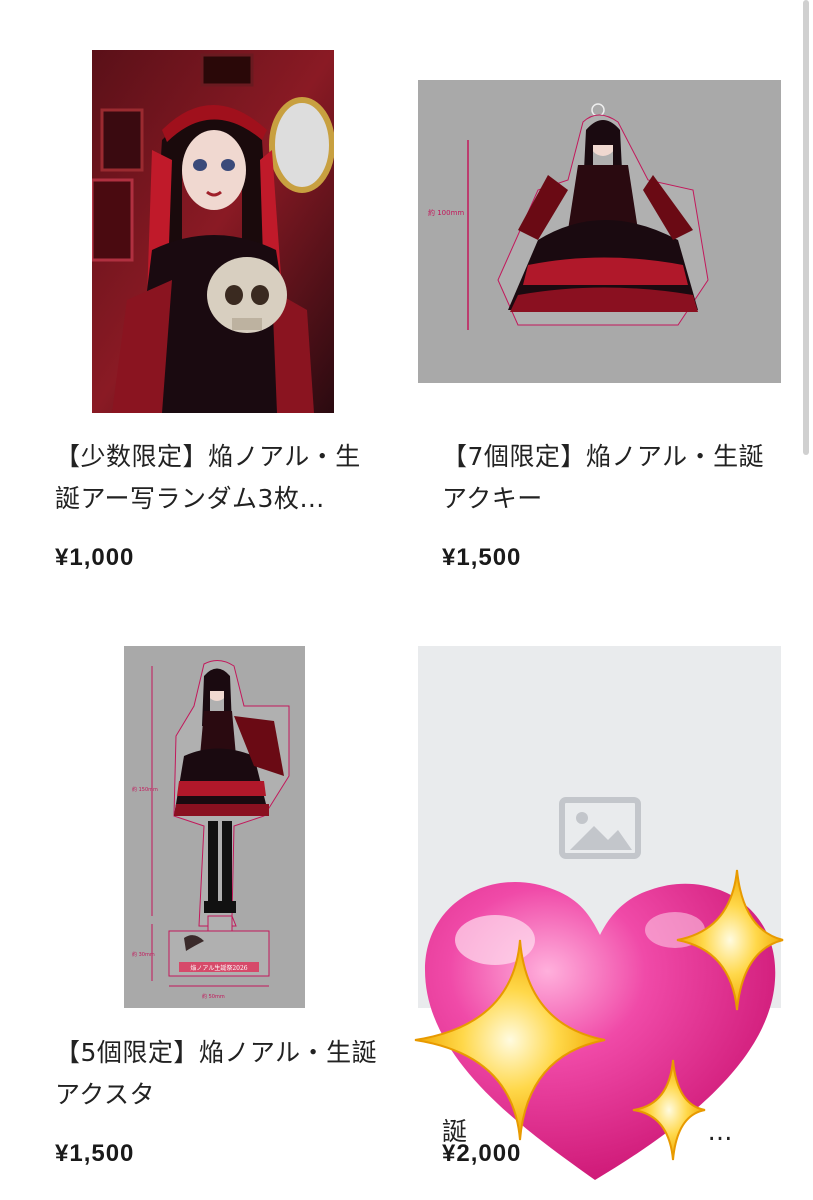 The width and height of the screenshot is (813, 1200). I want to click on base-text: 焔ノアル生誕祭2026, so click(218, 968).